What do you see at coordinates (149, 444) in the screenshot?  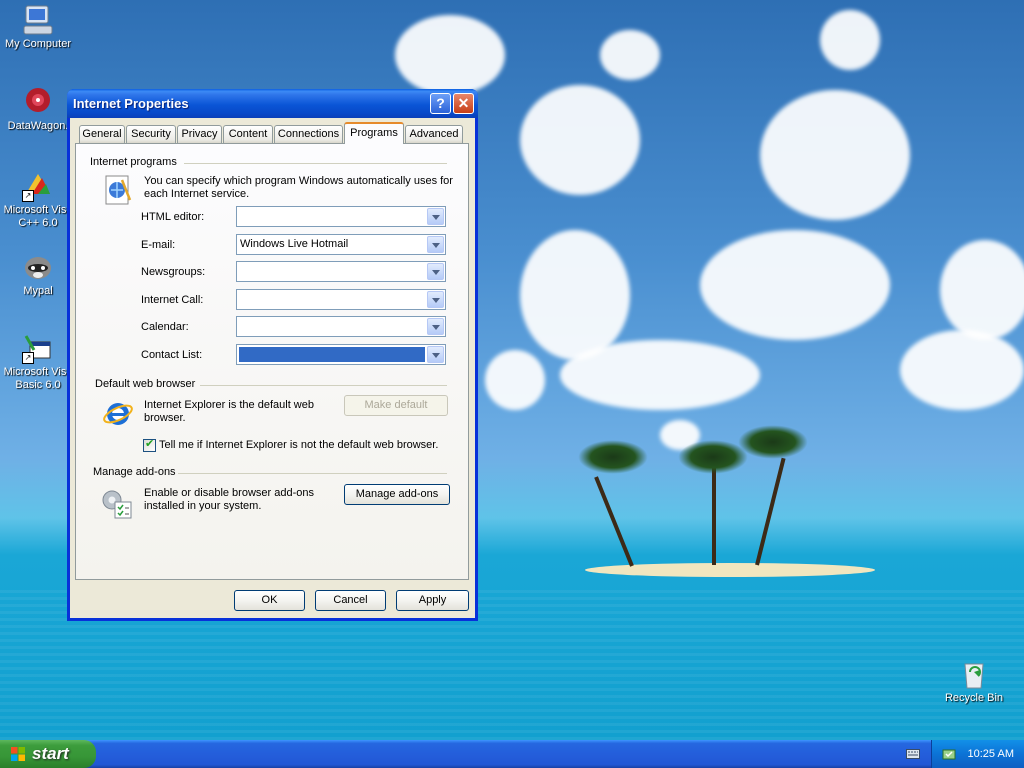 I see `default-browser-checkbox` at bounding box center [149, 444].